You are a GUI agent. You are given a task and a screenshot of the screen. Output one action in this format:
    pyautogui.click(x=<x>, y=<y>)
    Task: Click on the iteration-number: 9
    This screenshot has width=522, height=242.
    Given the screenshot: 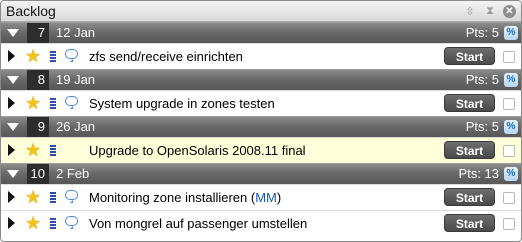 What is the action you would take?
    pyautogui.click(x=38, y=127)
    